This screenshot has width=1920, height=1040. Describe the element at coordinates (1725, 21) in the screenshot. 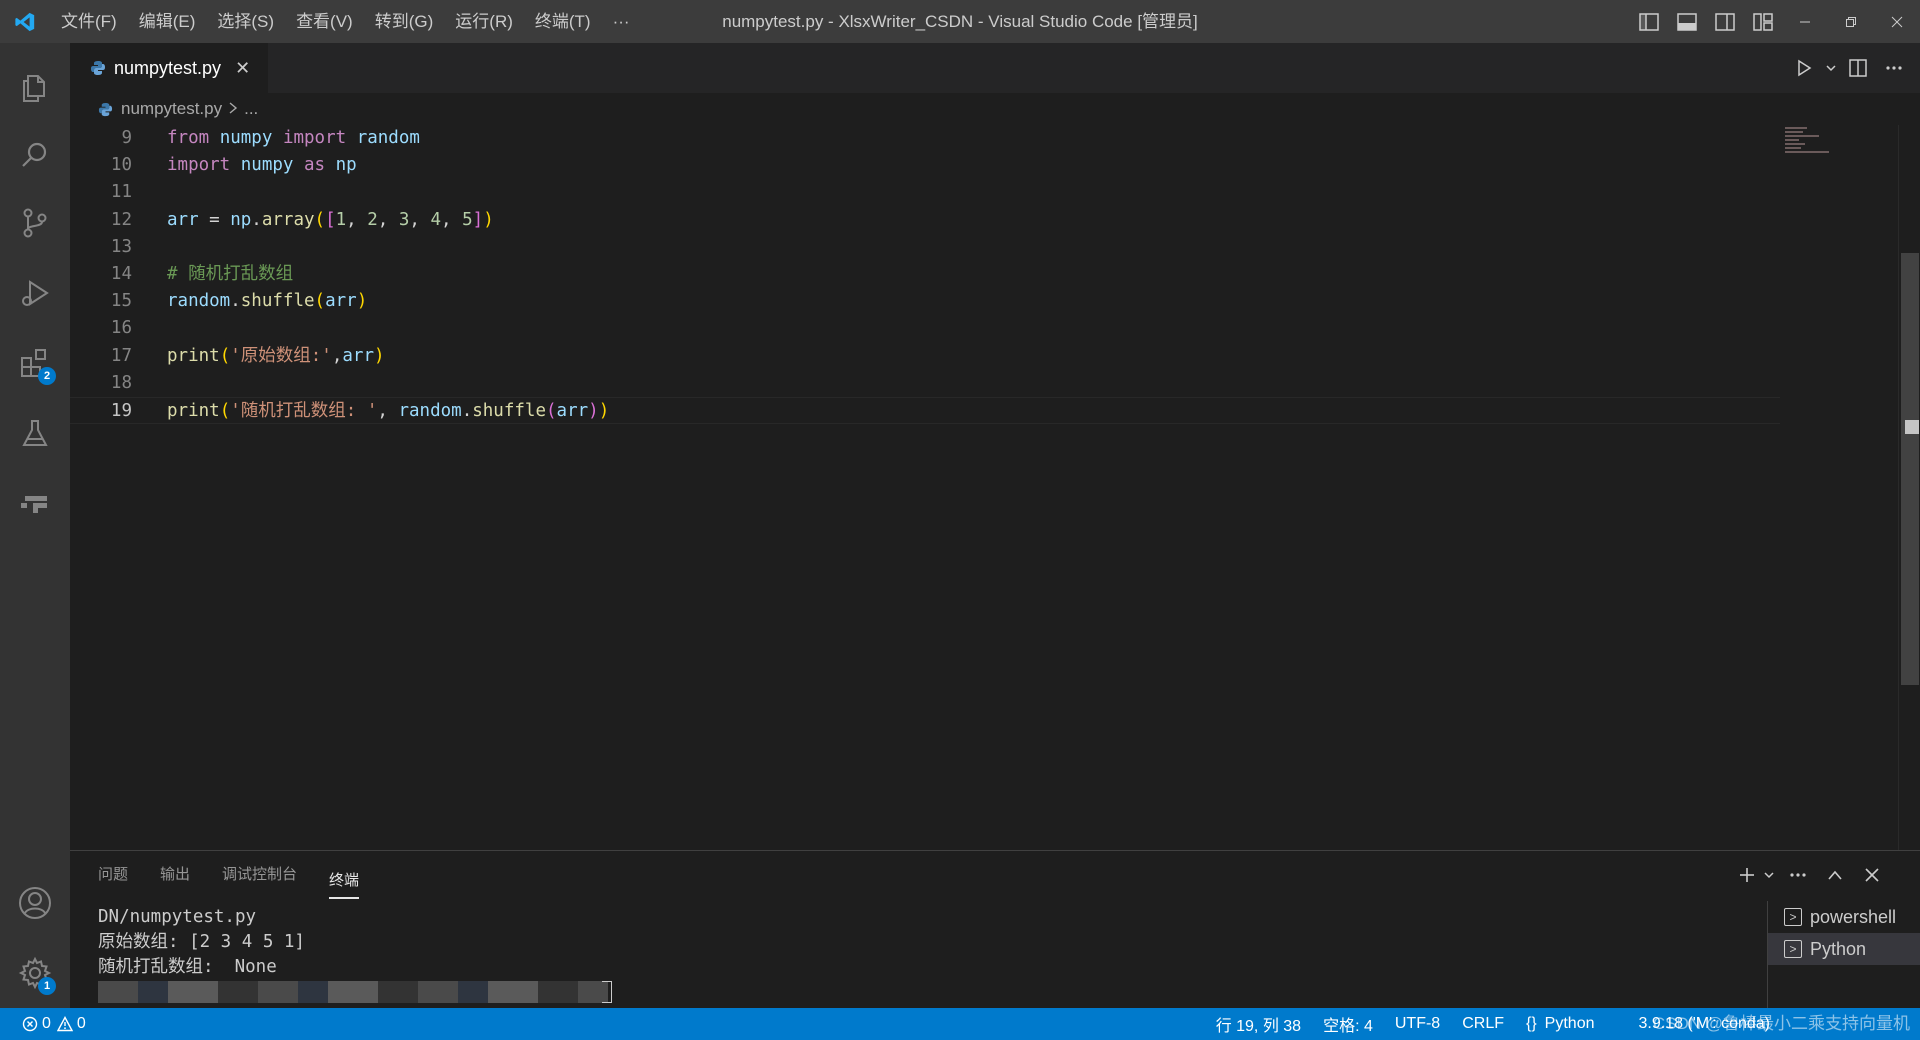

I see `toggle-secondary-sidebar-icon` at that location.